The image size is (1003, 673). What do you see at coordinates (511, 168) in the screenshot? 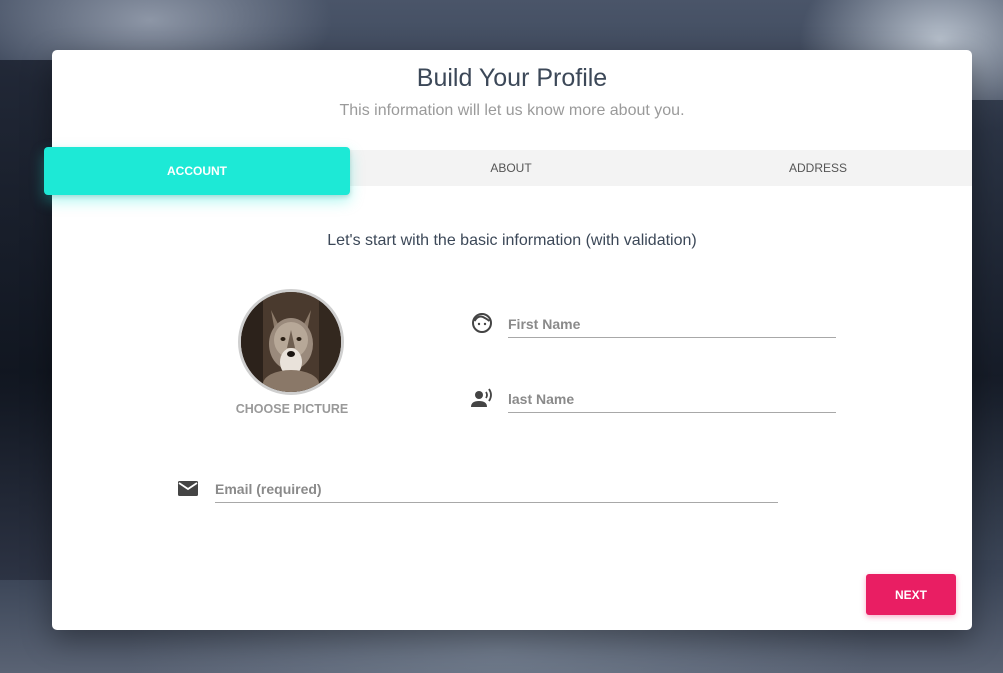
I see `tab-about: ABOUT` at bounding box center [511, 168].